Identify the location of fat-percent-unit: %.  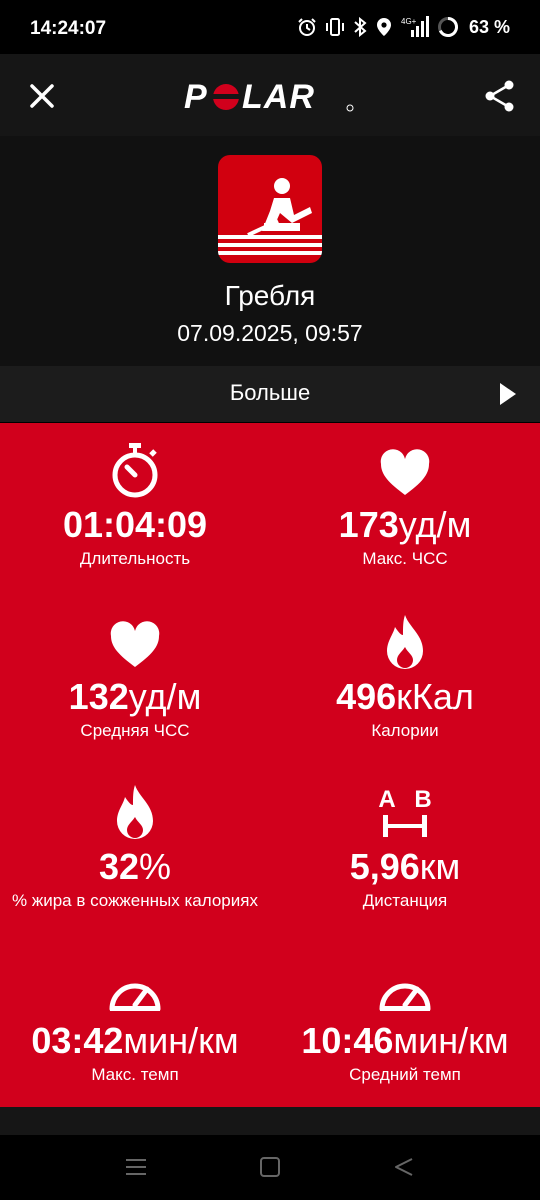
(155, 866).